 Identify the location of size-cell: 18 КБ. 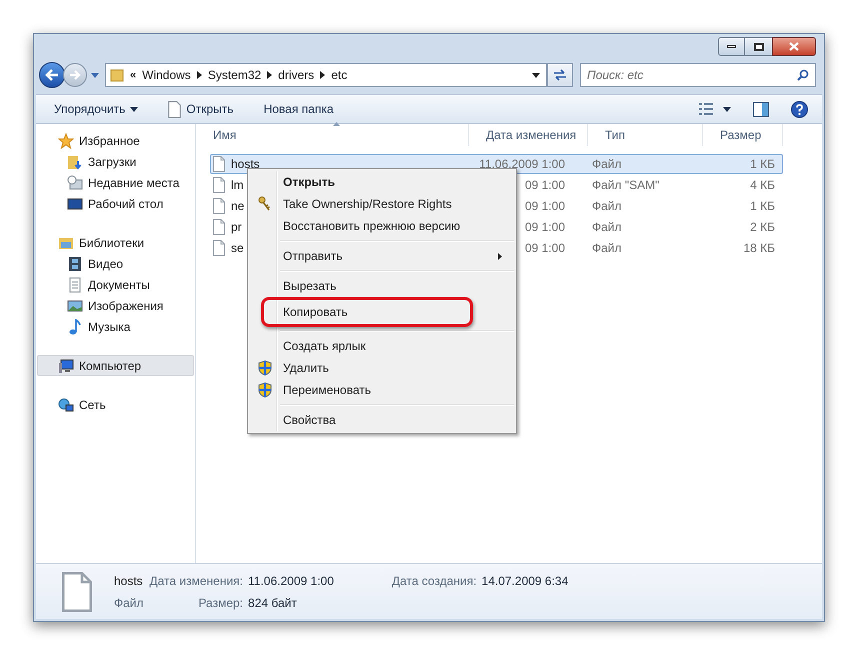
(759, 248).